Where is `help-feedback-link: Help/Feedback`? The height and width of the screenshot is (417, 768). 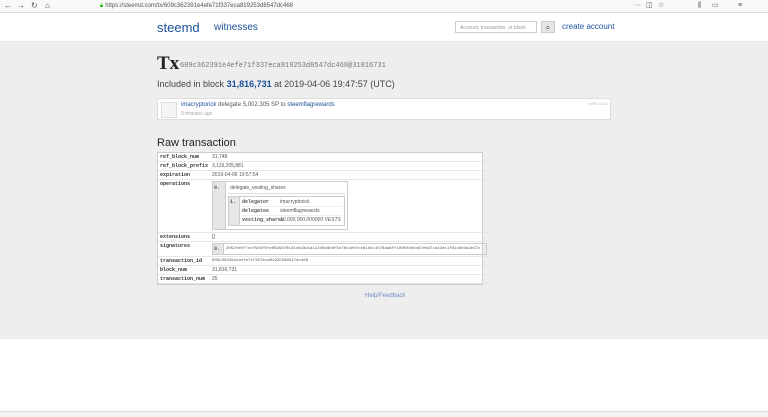 help-feedback-link: Help/Feedback is located at coordinates (385, 296).